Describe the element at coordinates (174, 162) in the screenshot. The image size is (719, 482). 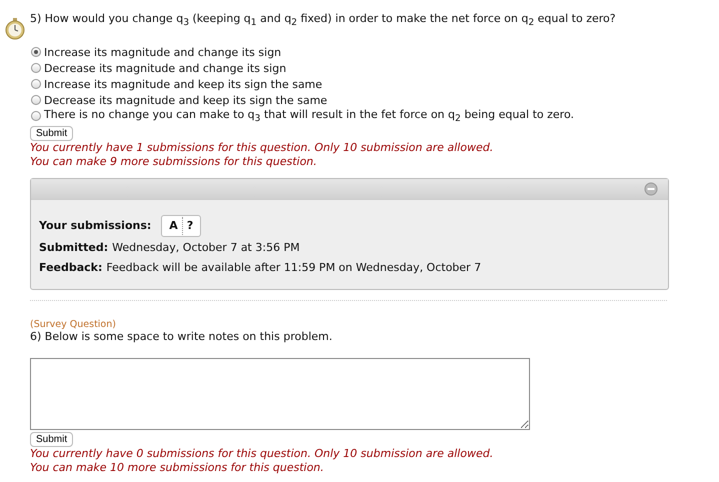
I see `submission-message: You can make 9 more submissions for this question.` at that location.